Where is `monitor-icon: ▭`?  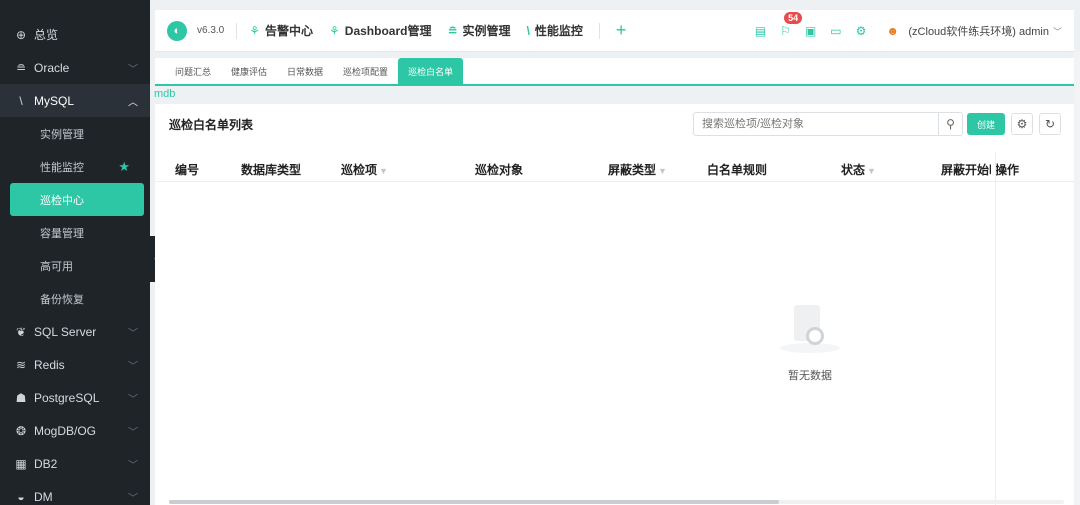
monitor-icon: ▭ is located at coordinates (835, 31).